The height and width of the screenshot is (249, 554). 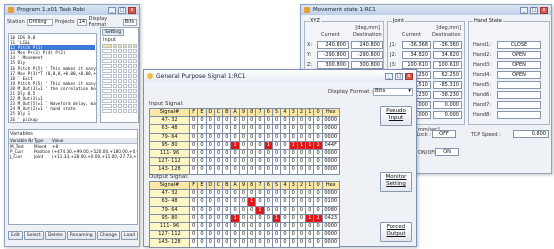 What do you see at coordinates (15, 235) in the screenshot?
I see `edit-button: Edit` at bounding box center [15, 235].